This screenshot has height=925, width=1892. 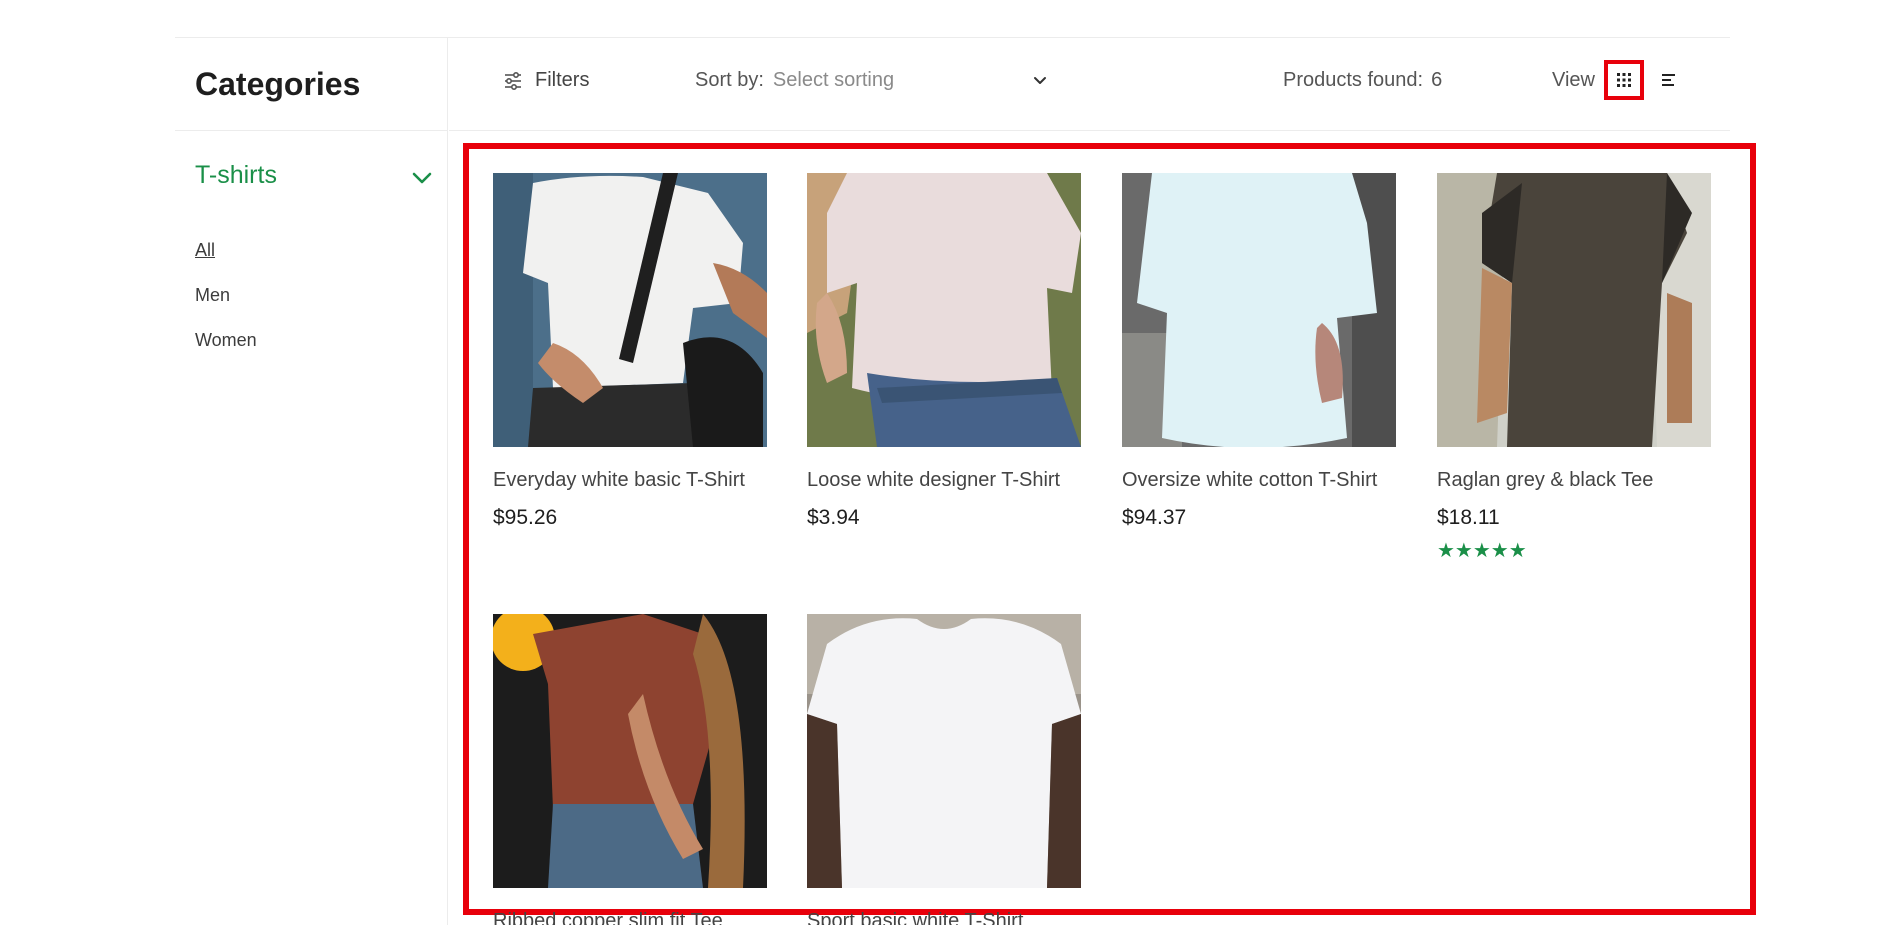 I want to click on product-card: Raglan grey & black Tee $18.11 ★★★★★, so click(x=1574, y=368).